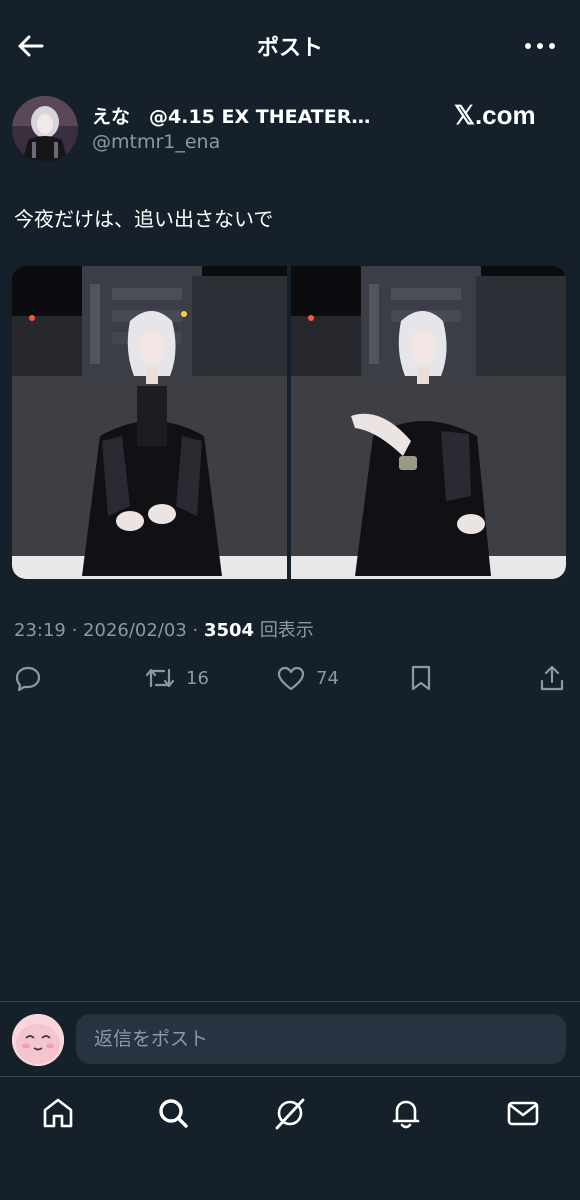 Image resolution: width=580 pixels, height=1200 pixels. I want to click on author-handle: @mtmr1_ena, so click(156, 142).